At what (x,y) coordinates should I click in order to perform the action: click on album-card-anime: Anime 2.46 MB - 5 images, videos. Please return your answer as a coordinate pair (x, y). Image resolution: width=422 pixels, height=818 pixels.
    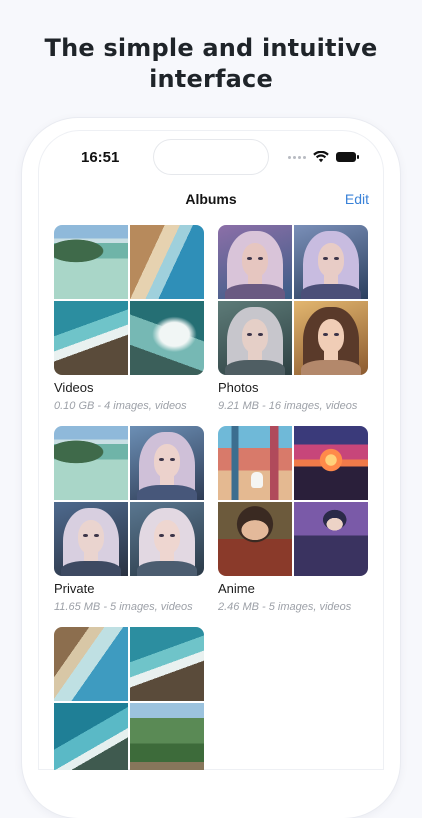
    Looking at the image, I should click on (293, 520).